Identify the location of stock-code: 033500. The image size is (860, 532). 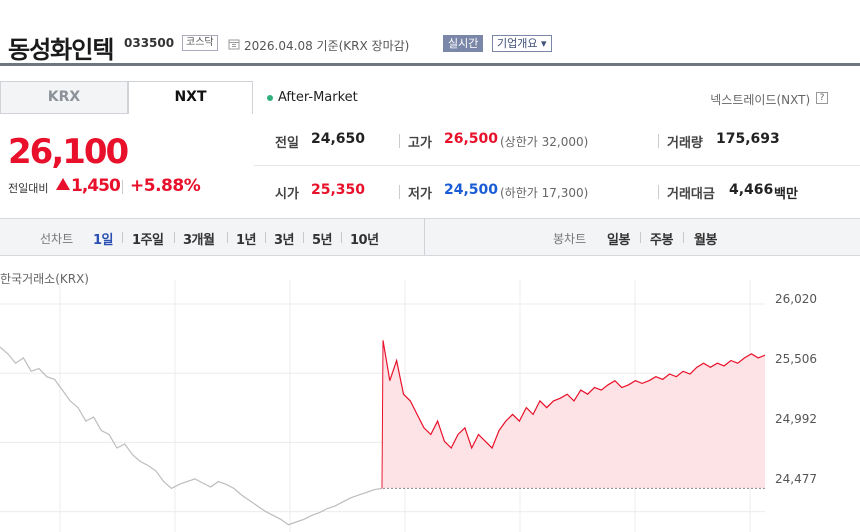
(149, 43).